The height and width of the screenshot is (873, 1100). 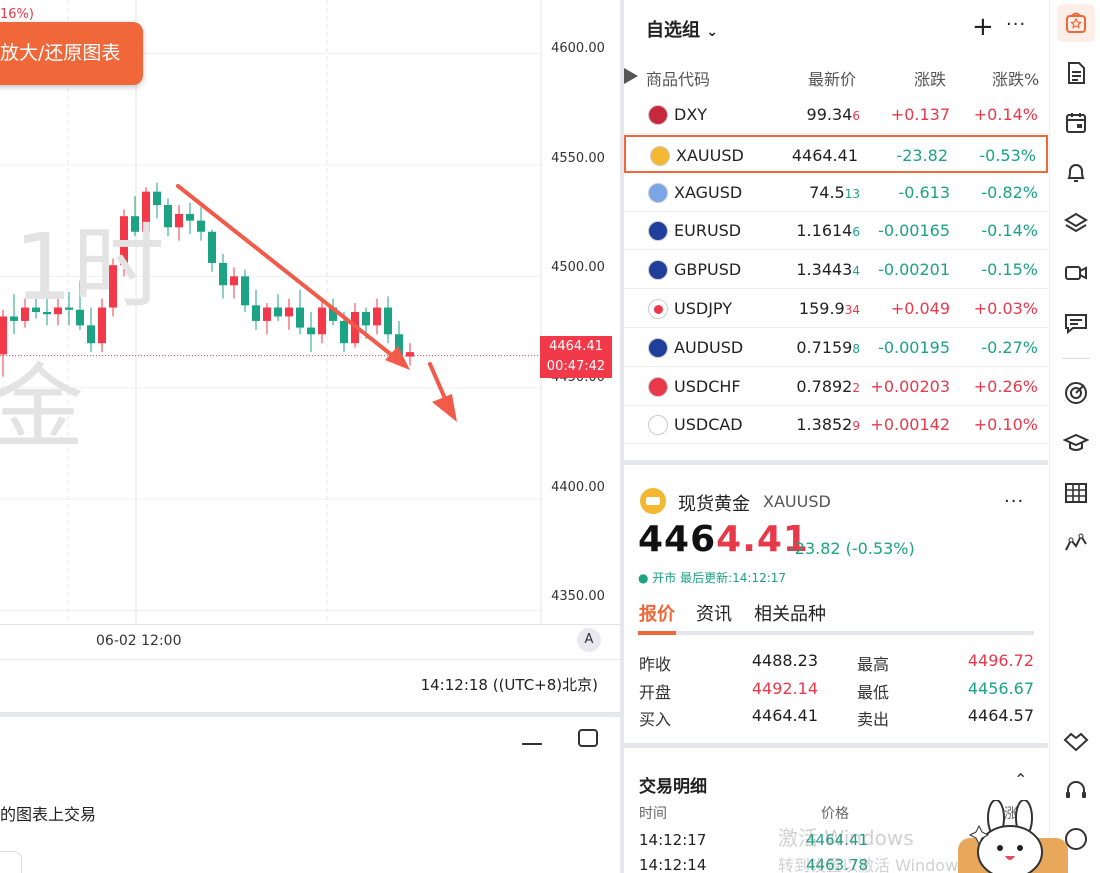 What do you see at coordinates (828, 347) in the screenshot?
I see `row-price: 0.71598` at bounding box center [828, 347].